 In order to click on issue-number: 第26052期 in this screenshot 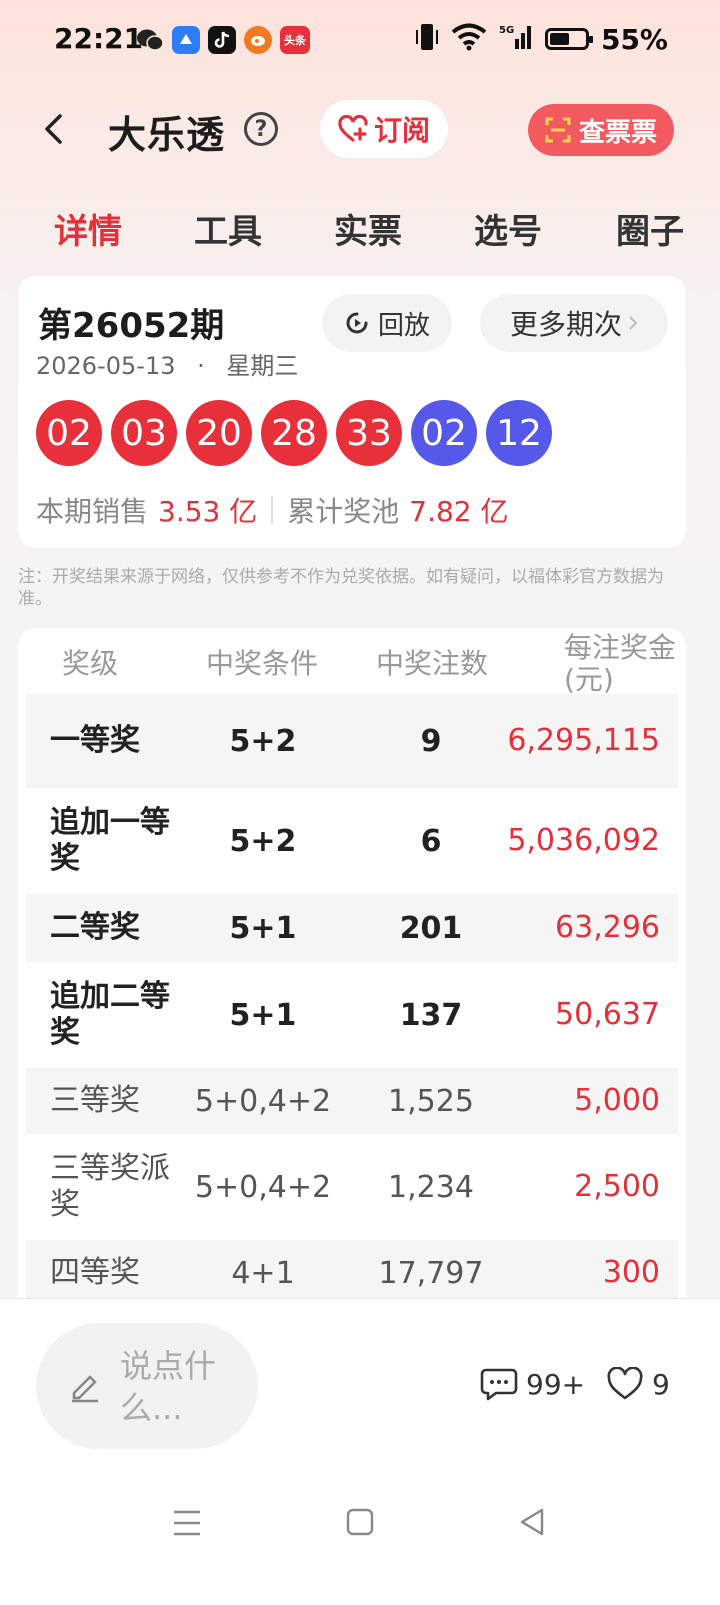, I will do `click(131, 326)`.